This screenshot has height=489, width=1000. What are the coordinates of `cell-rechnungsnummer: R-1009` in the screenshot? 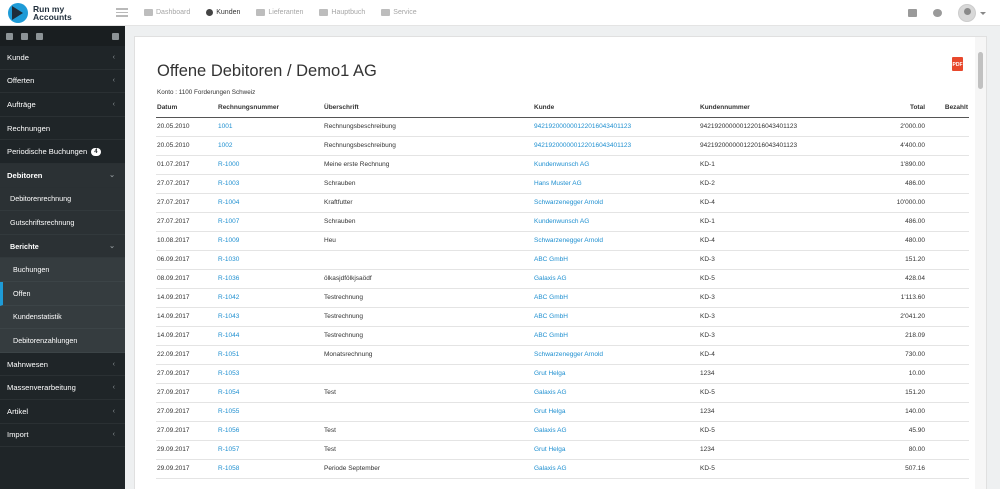 It's located at (270, 241).